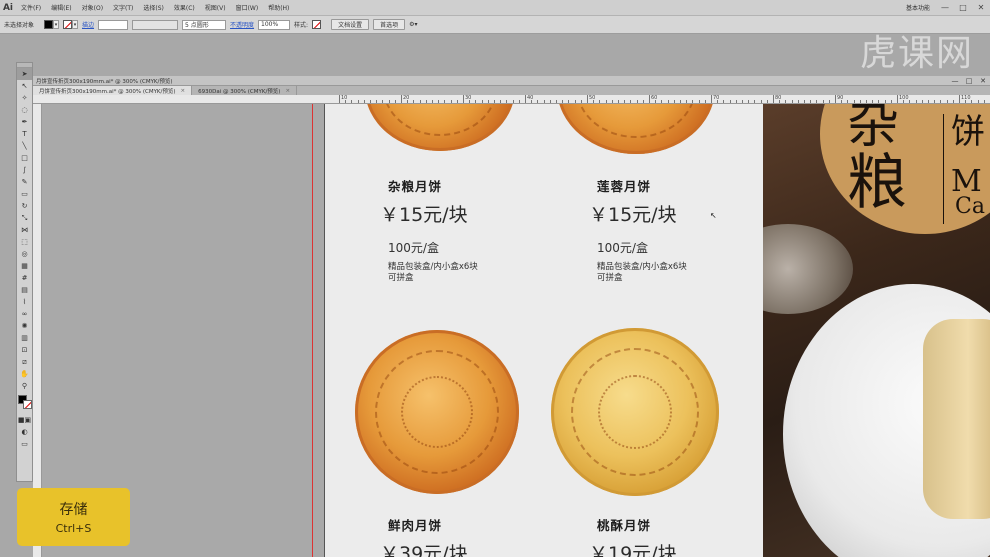 The width and height of the screenshot is (990, 557). Describe the element at coordinates (24, 170) in the screenshot. I see `paintbrush-tool-icon: ∫` at that location.